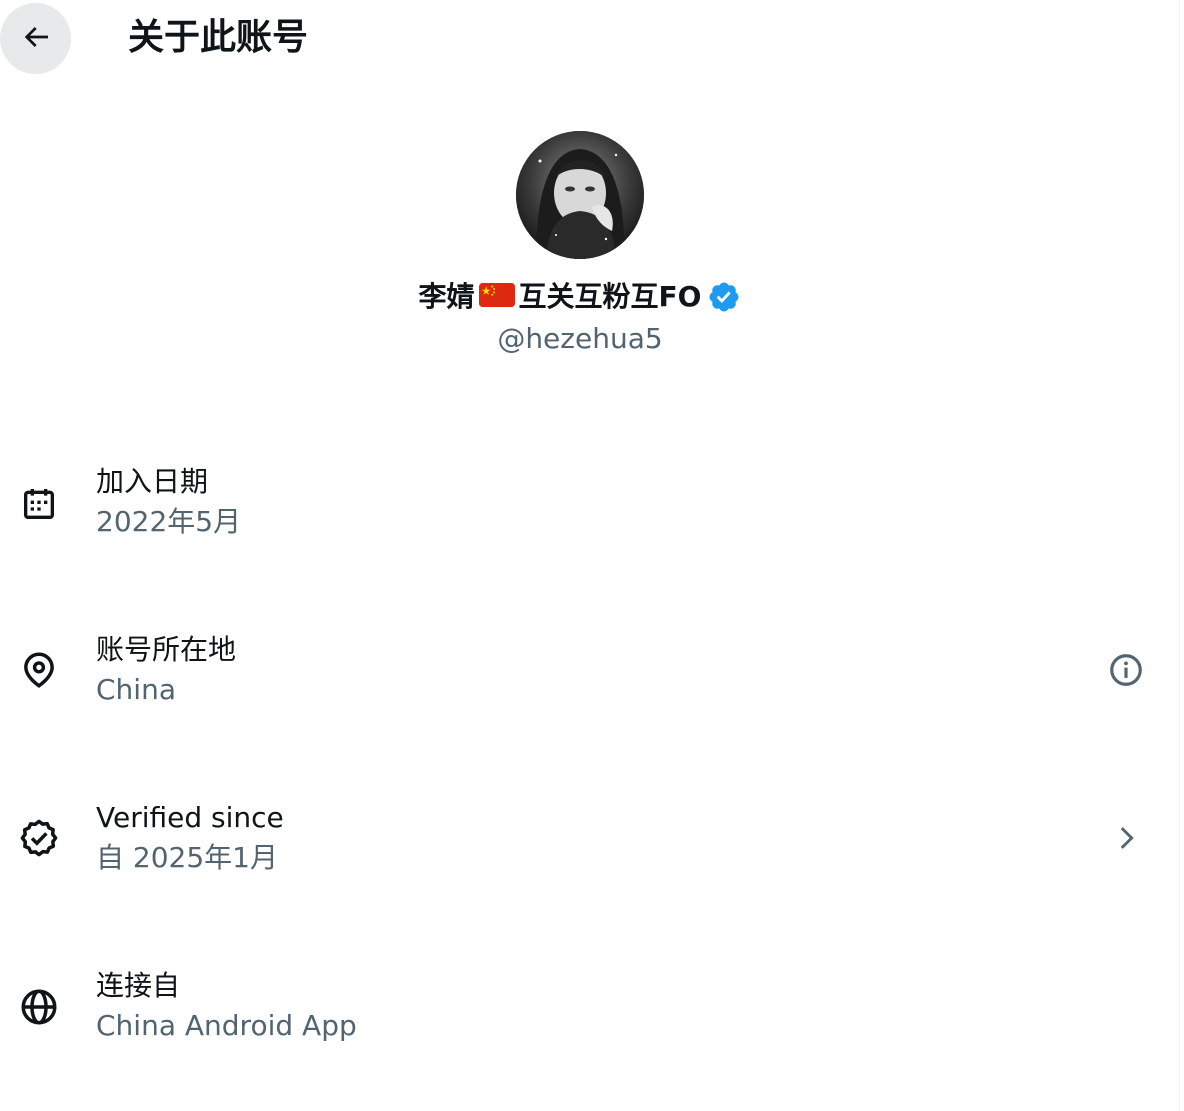  Describe the element at coordinates (169, 521) in the screenshot. I see `joined-date-value: 2022年5月` at that location.